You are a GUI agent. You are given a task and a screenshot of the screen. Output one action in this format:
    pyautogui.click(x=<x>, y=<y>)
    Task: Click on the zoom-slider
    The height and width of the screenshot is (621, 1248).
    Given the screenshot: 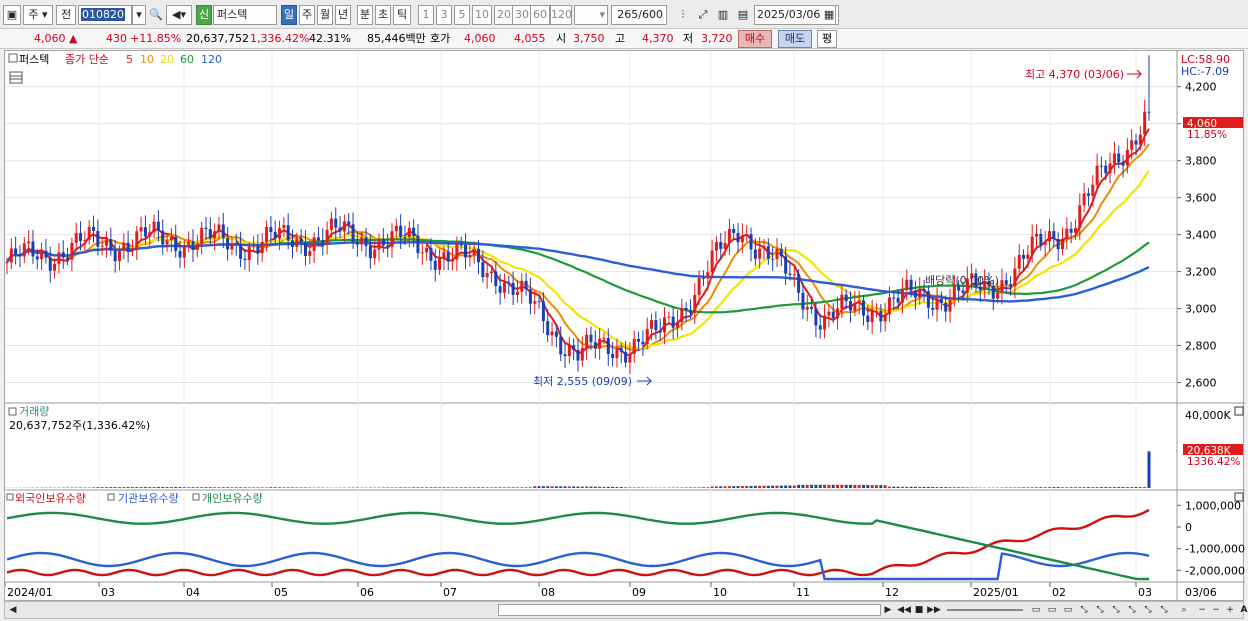 What is the action you would take?
    pyautogui.click(x=985, y=610)
    